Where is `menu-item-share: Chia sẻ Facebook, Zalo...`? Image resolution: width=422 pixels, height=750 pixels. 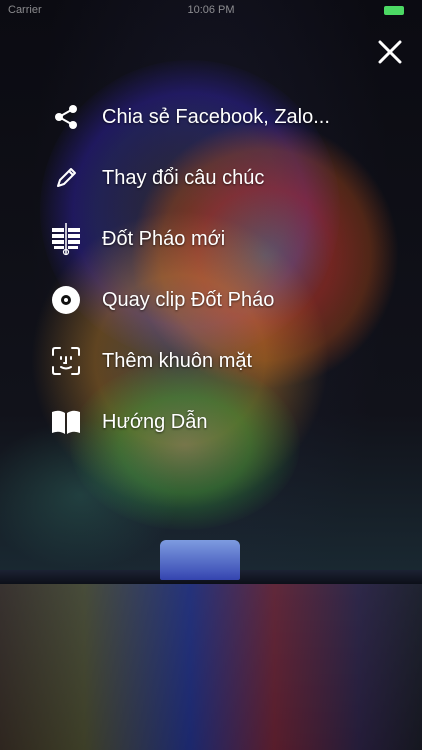
menu-item-share: Chia sẻ Facebook, Zalo... is located at coordinates (185, 117).